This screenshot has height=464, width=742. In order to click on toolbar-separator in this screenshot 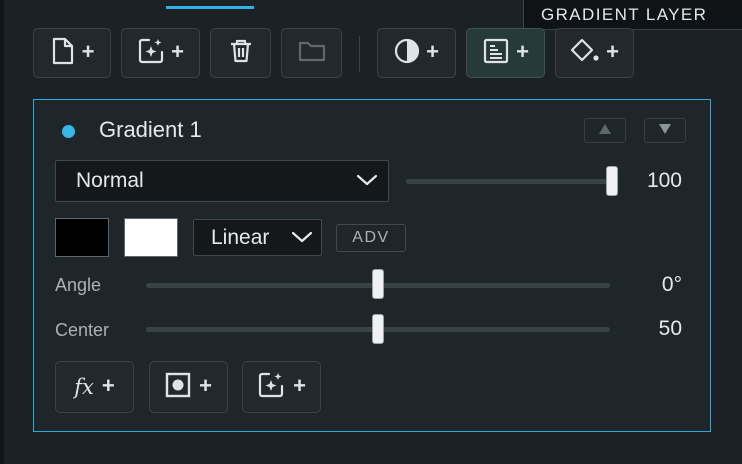, I will do `click(359, 54)`.